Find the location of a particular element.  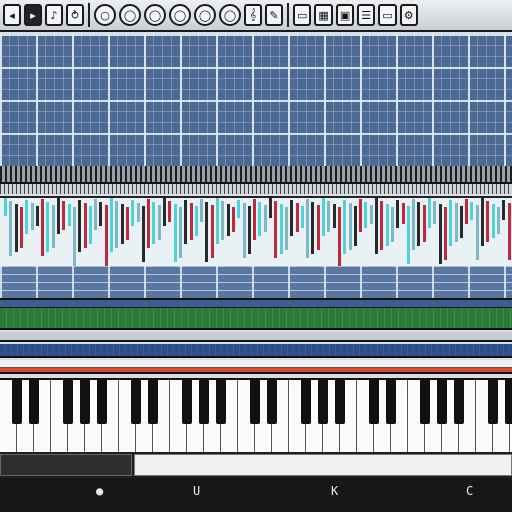

track-lane-blue is located at coordinates (256, 304).